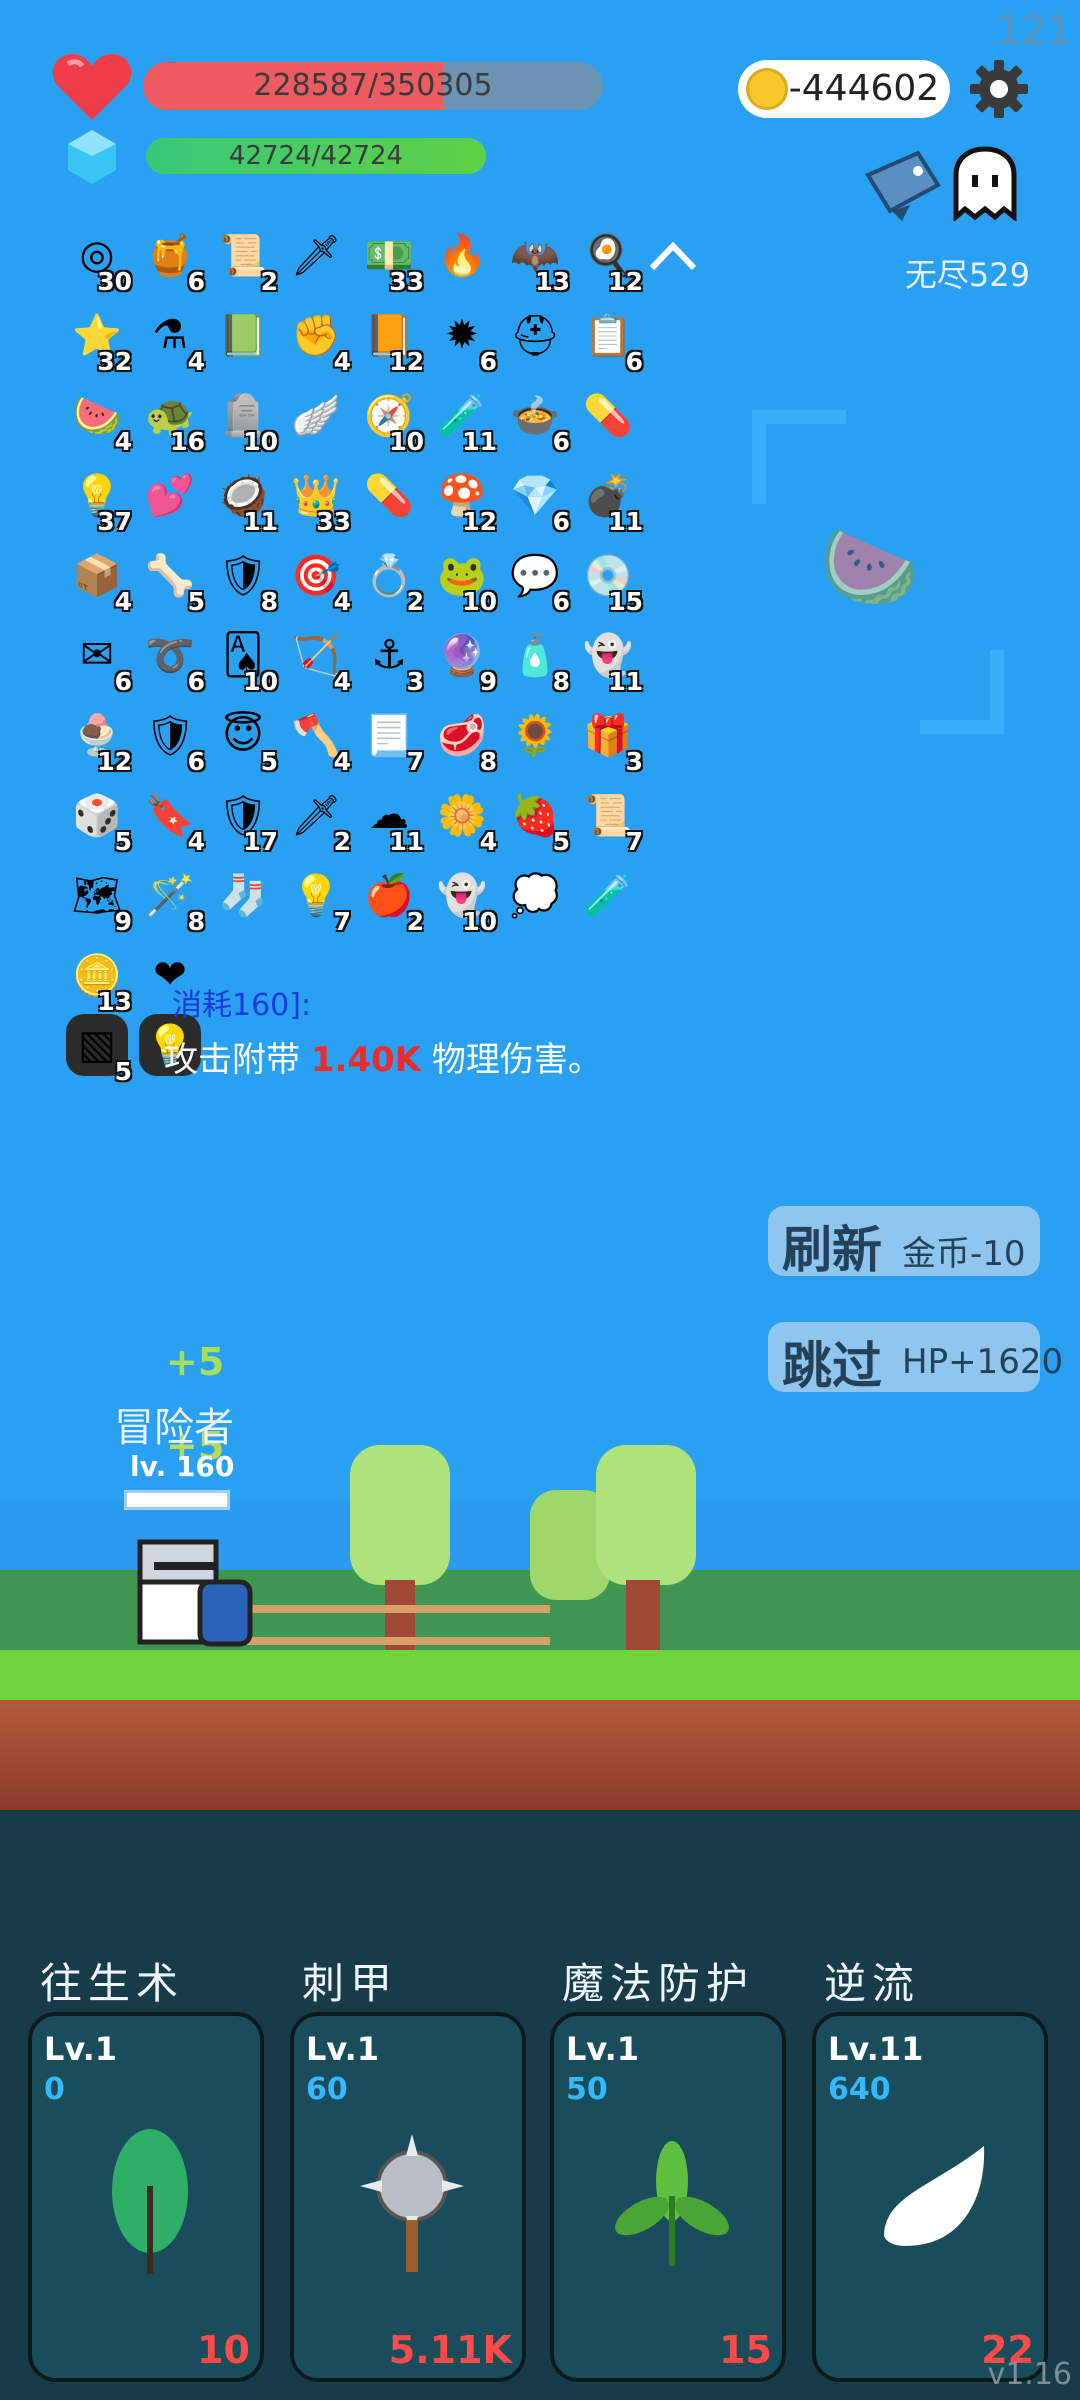  What do you see at coordinates (463, 818) in the screenshot?
I see `inventory-item: 🌼 4` at bounding box center [463, 818].